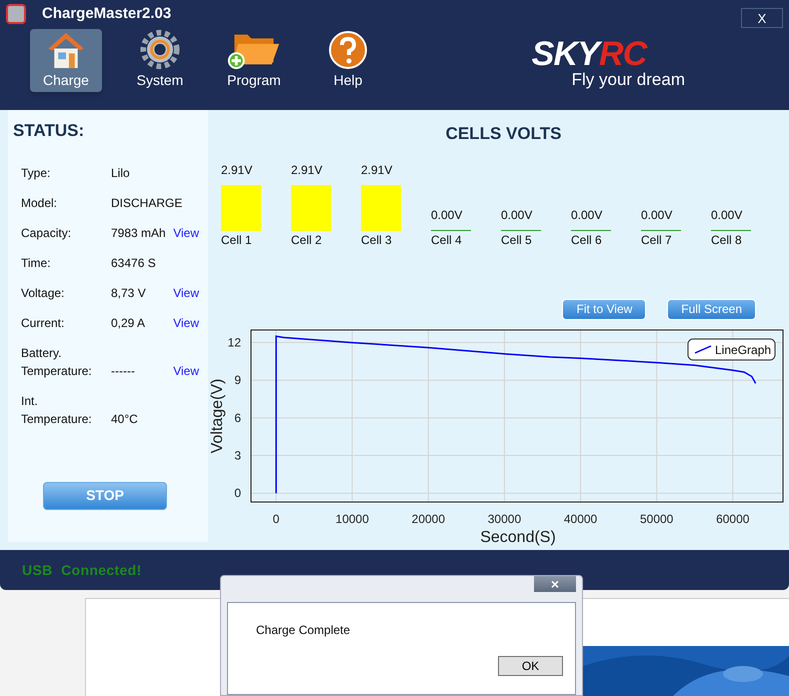  What do you see at coordinates (160, 49) in the screenshot?
I see `gear-icon` at bounding box center [160, 49].